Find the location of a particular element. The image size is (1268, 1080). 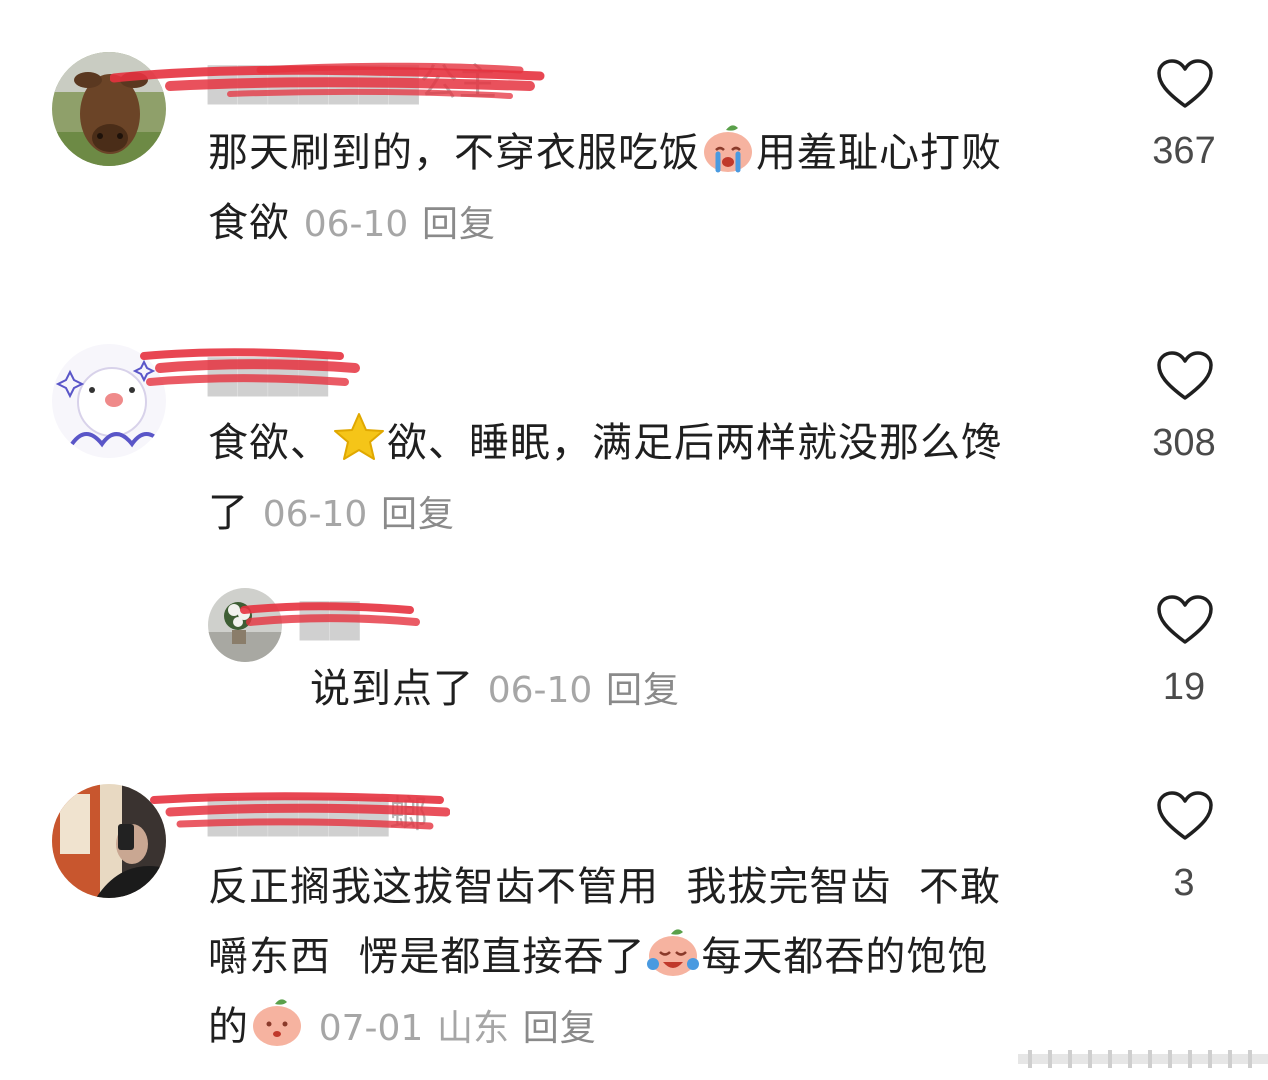

laugh-crying-peach-emoji is located at coordinates (673, 952).